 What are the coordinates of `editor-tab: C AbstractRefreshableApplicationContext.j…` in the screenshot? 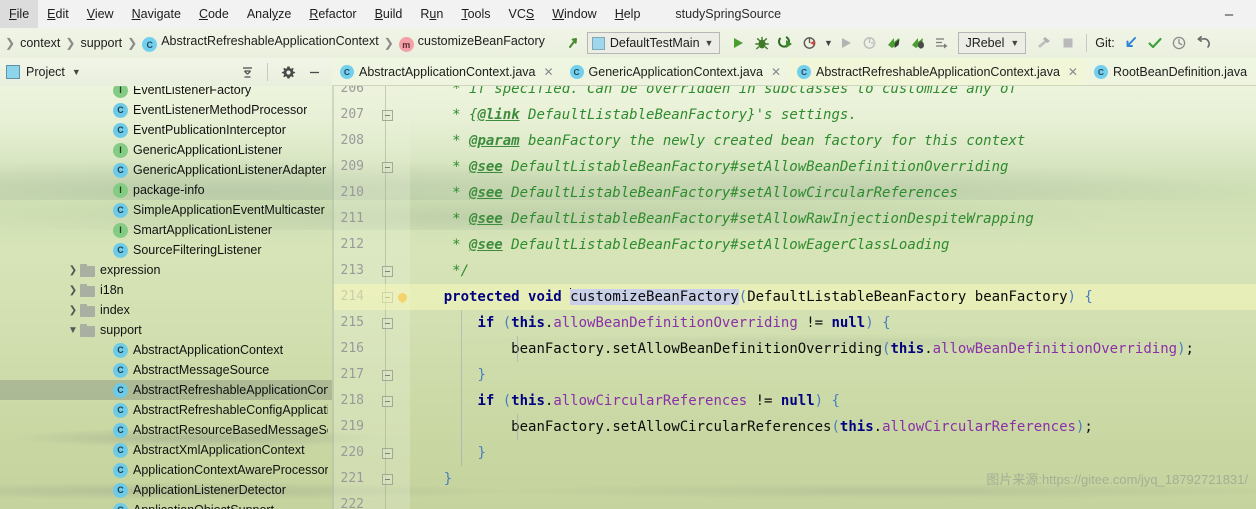 It's located at (937, 71).